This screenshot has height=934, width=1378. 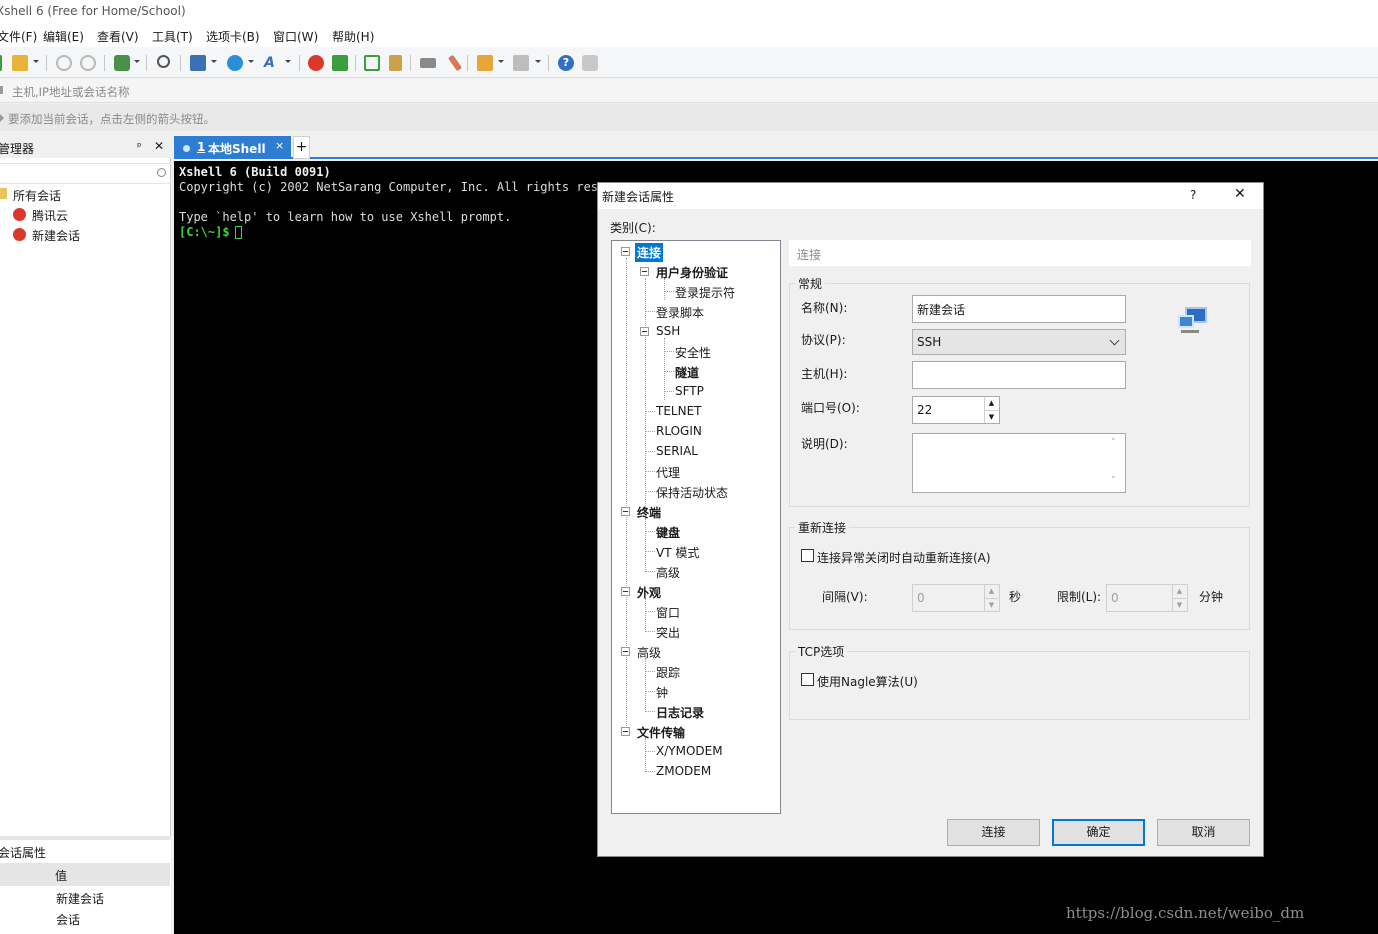 I want to click on tree-item-zmodem: ZMODEM, so click(x=683, y=771).